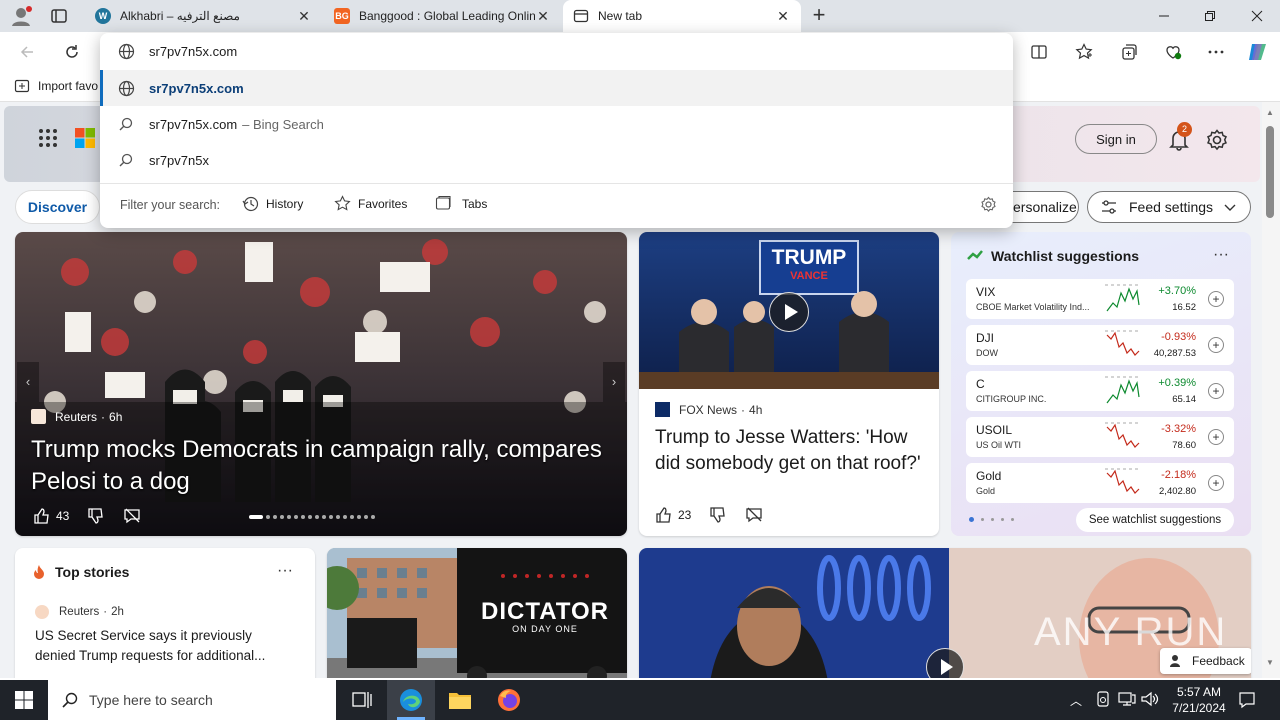  Describe the element at coordinates (1270, 112) in the screenshot. I see `scroll-up-icon: ▲` at that location.